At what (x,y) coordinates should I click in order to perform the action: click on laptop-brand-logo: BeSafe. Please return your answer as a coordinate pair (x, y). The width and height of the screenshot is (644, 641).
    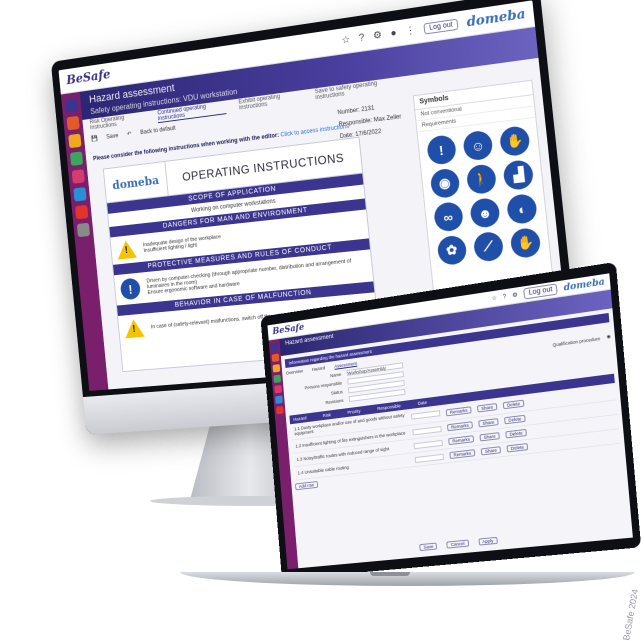
    Looking at the image, I should click on (288, 329).